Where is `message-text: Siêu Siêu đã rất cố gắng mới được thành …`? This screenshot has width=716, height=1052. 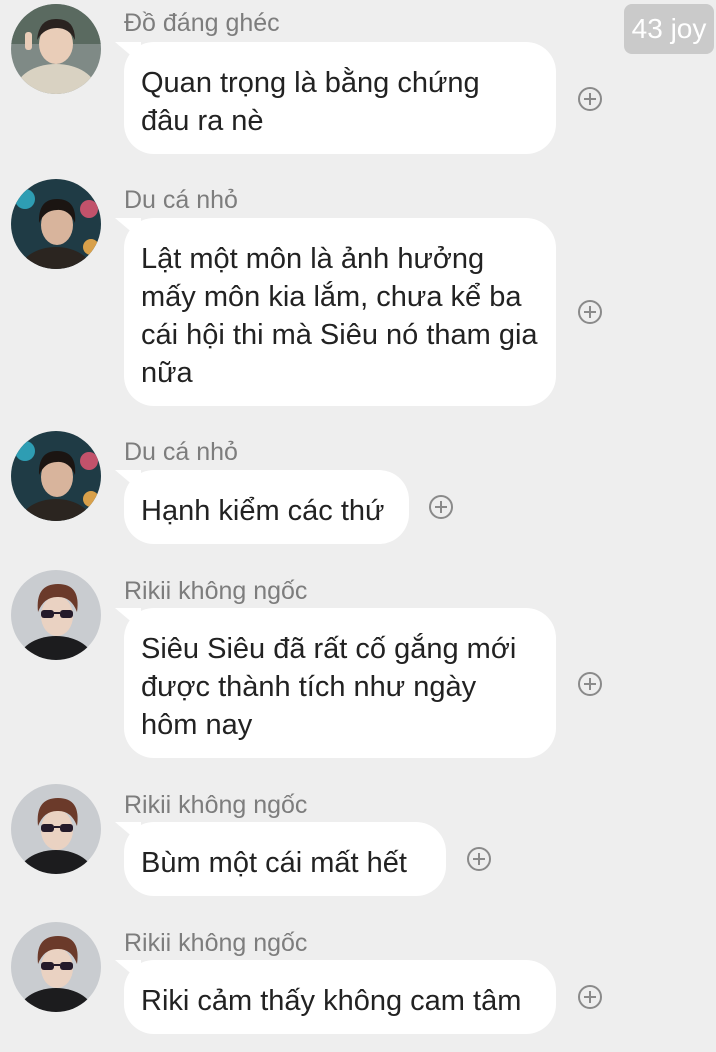
message-text: Siêu Siêu đã rất cố gắng mới được thành … is located at coordinates (329, 687).